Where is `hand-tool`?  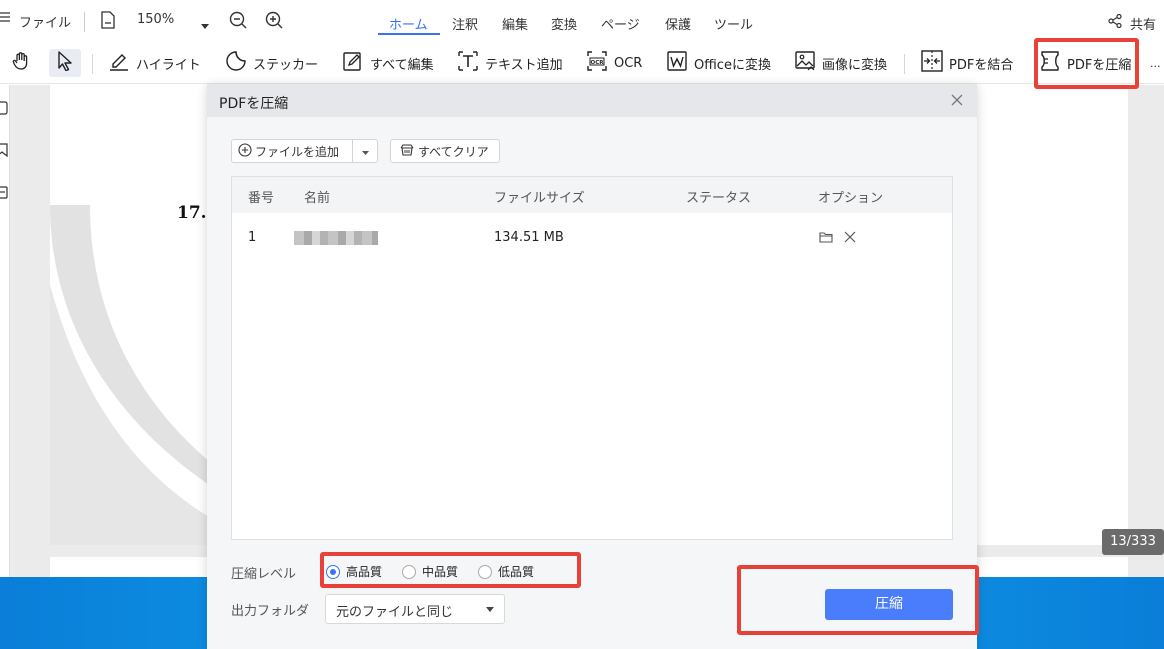 hand-tool is located at coordinates (21, 63).